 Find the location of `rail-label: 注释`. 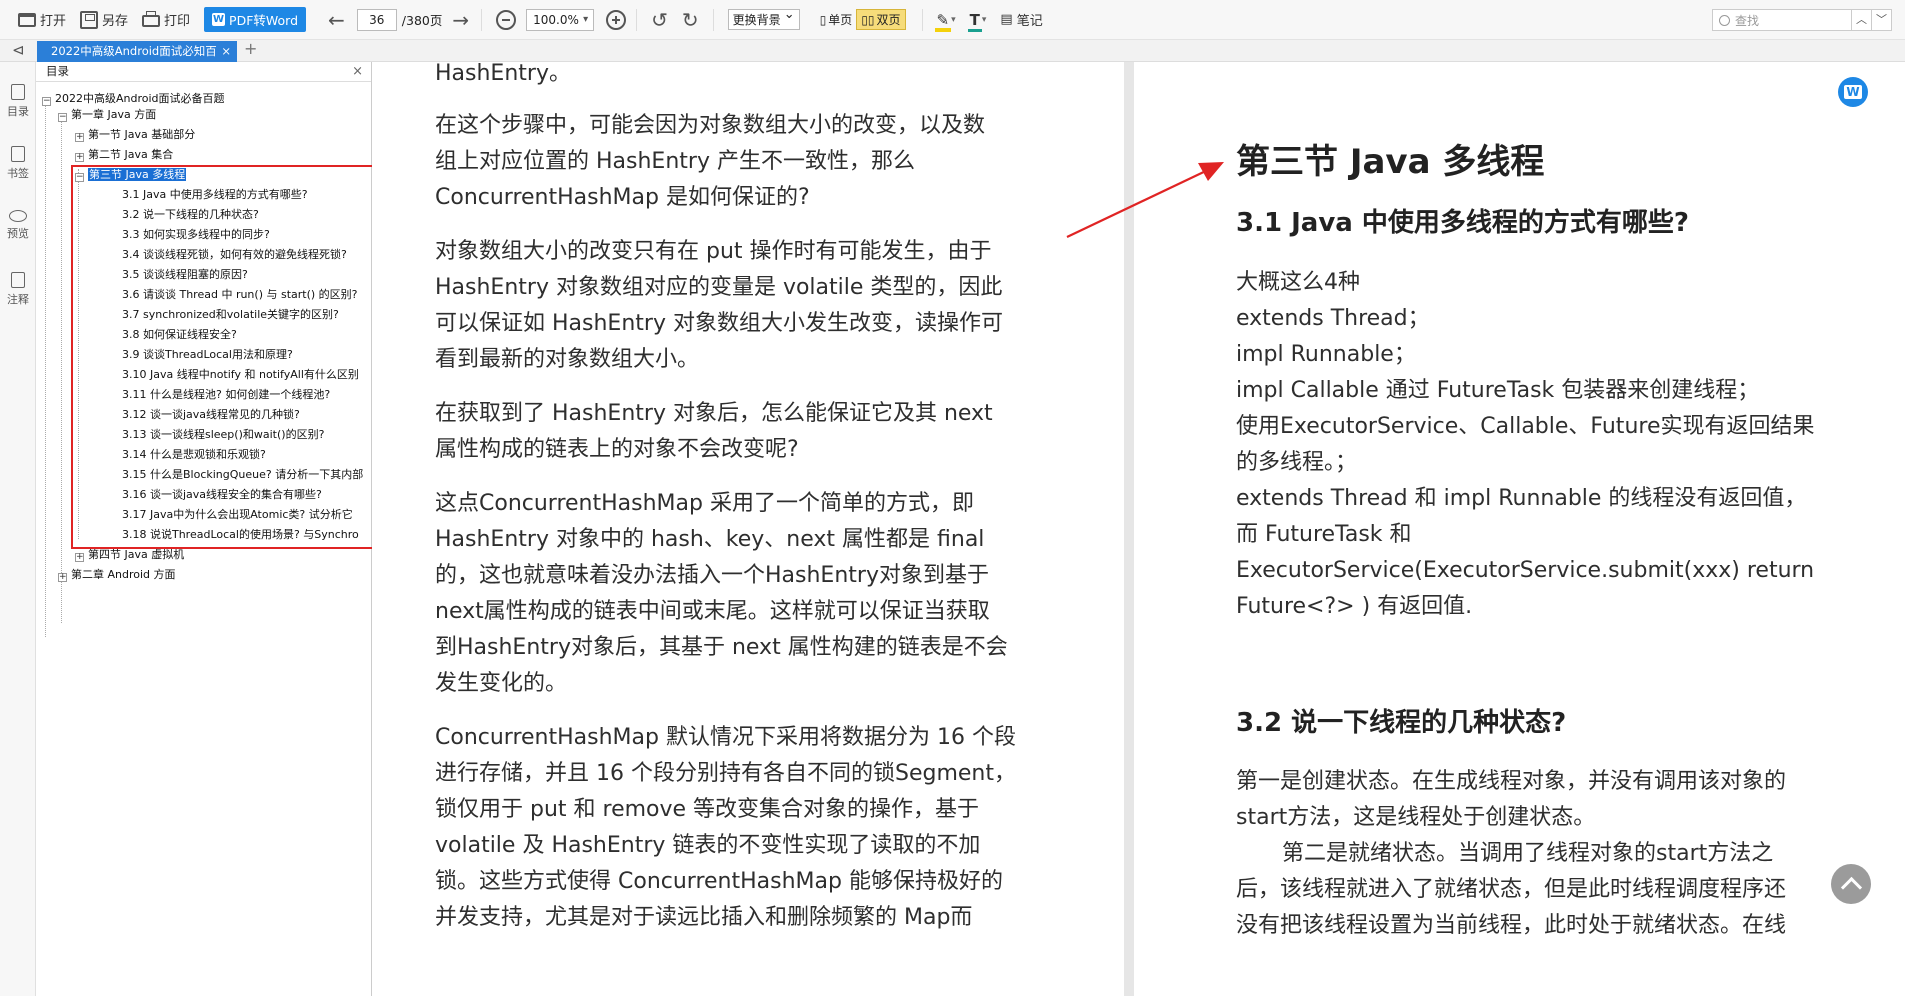

rail-label: 注释 is located at coordinates (18, 299).